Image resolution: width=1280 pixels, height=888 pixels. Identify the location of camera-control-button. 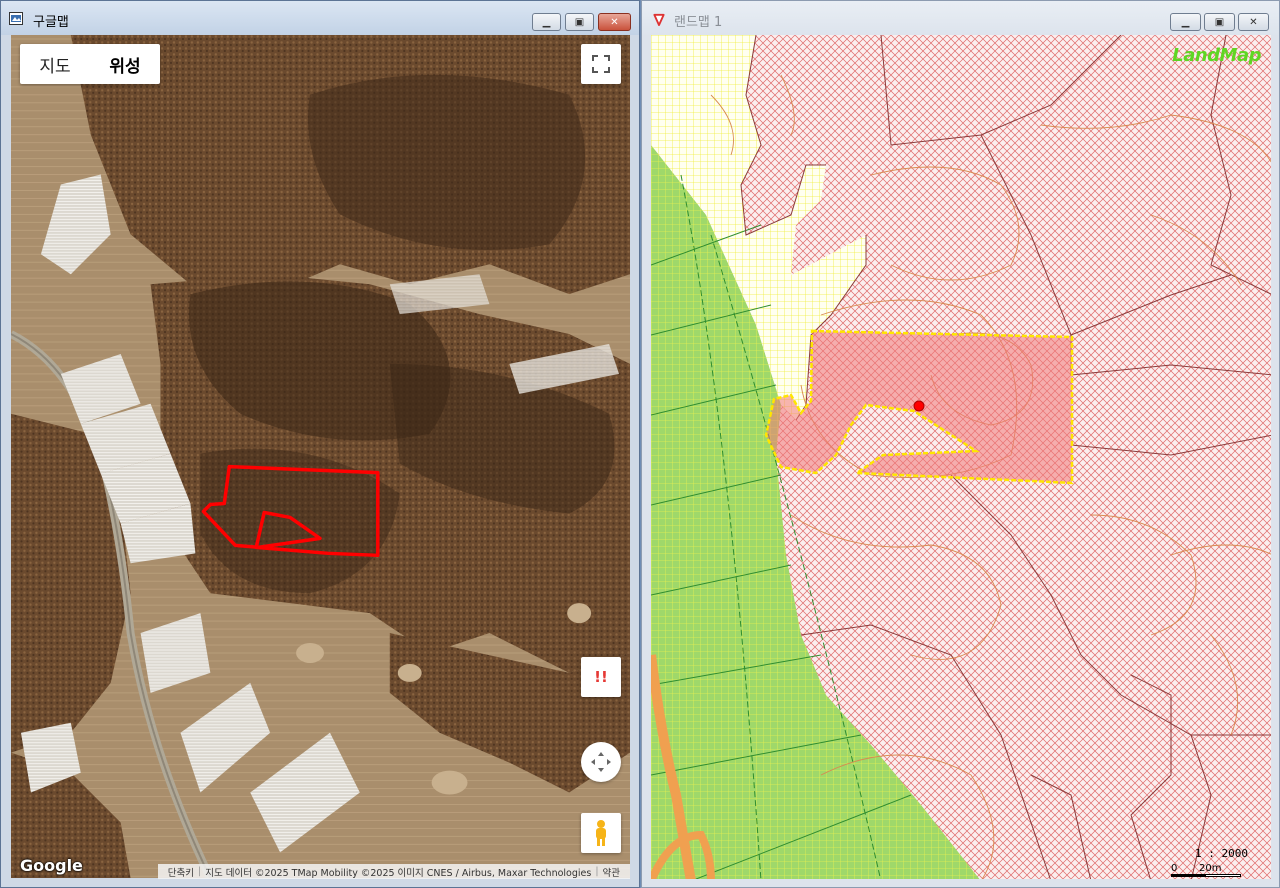
(601, 762).